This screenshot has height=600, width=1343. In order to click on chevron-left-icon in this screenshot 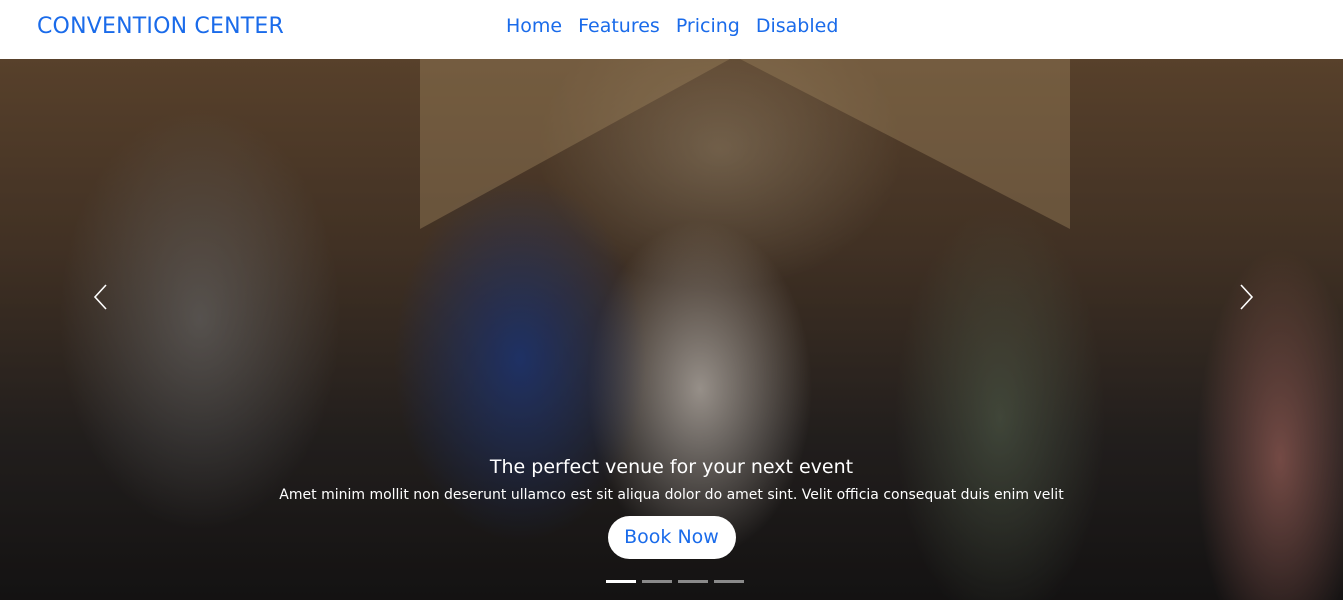, I will do `click(100, 297)`.